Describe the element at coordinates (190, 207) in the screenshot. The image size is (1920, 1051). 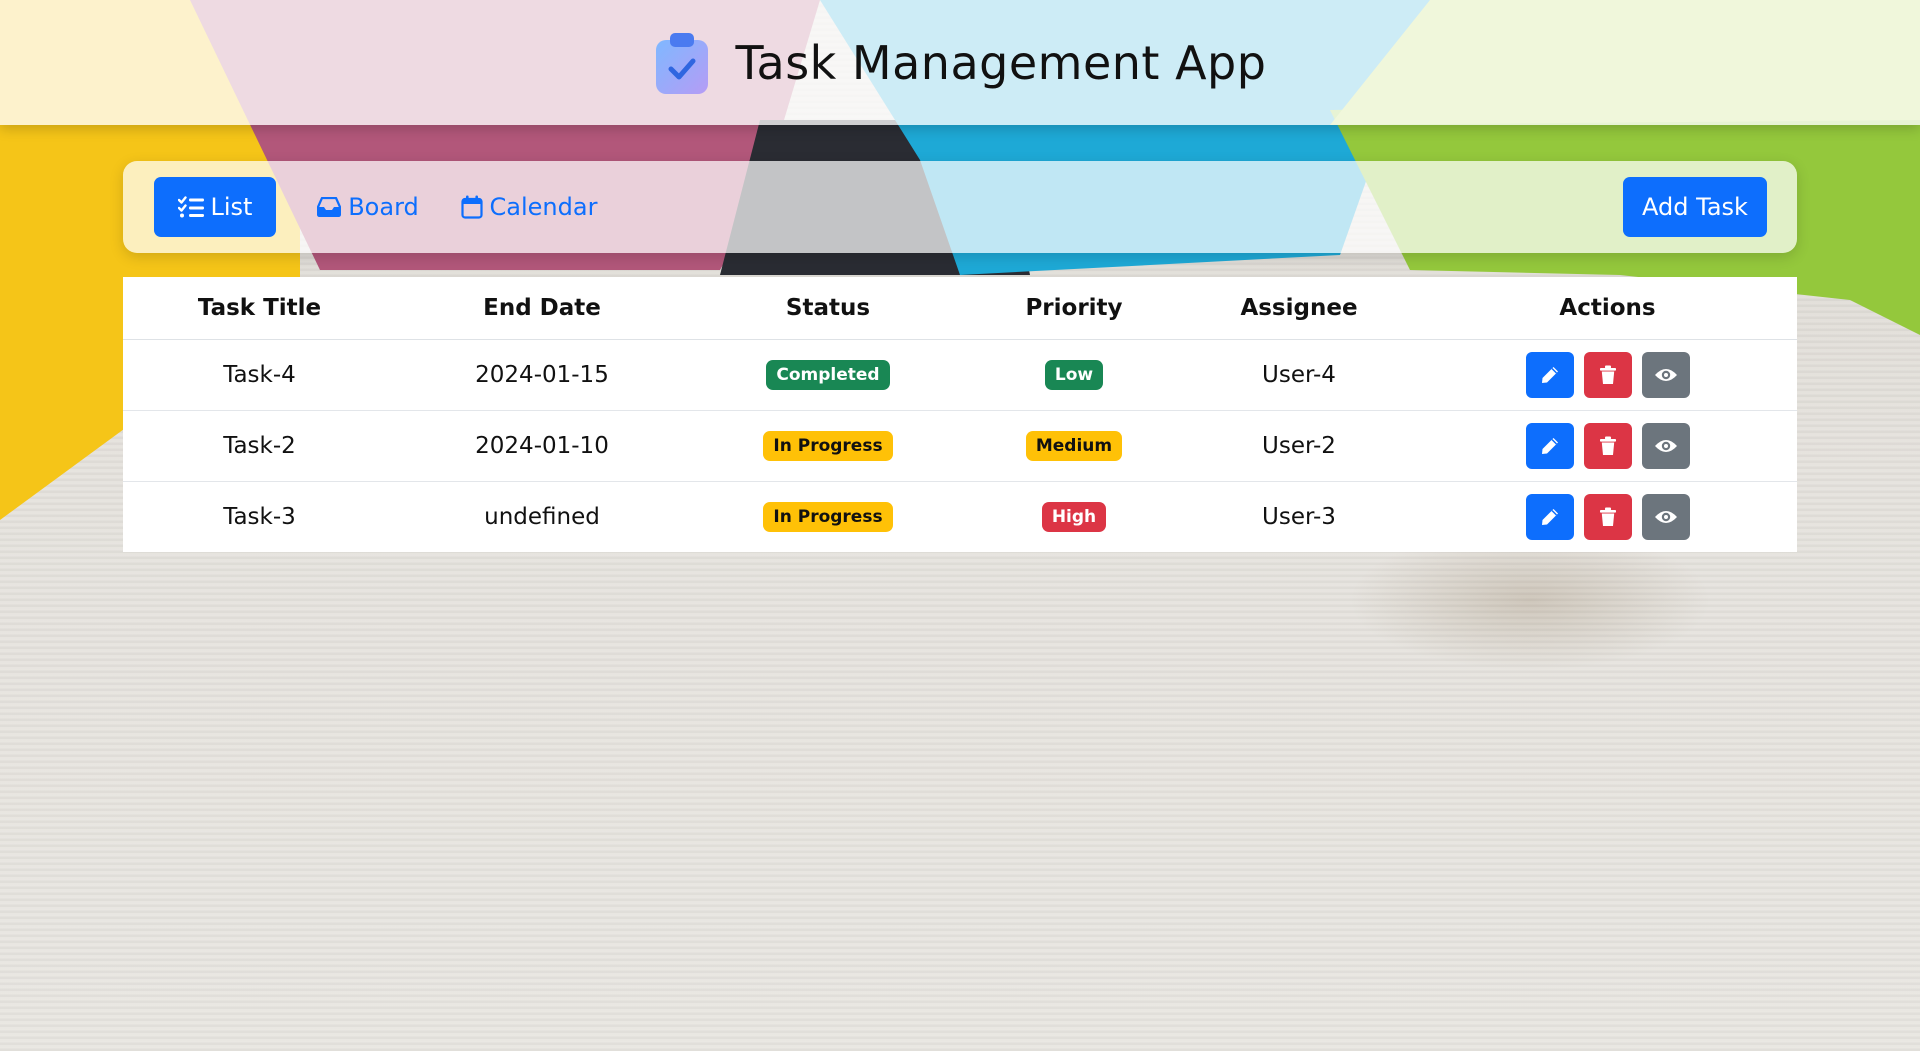
I see `list-check-icon` at that location.